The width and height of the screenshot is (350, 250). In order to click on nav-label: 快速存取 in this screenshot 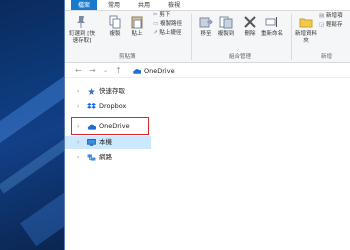, I will do `click(112, 91)`.